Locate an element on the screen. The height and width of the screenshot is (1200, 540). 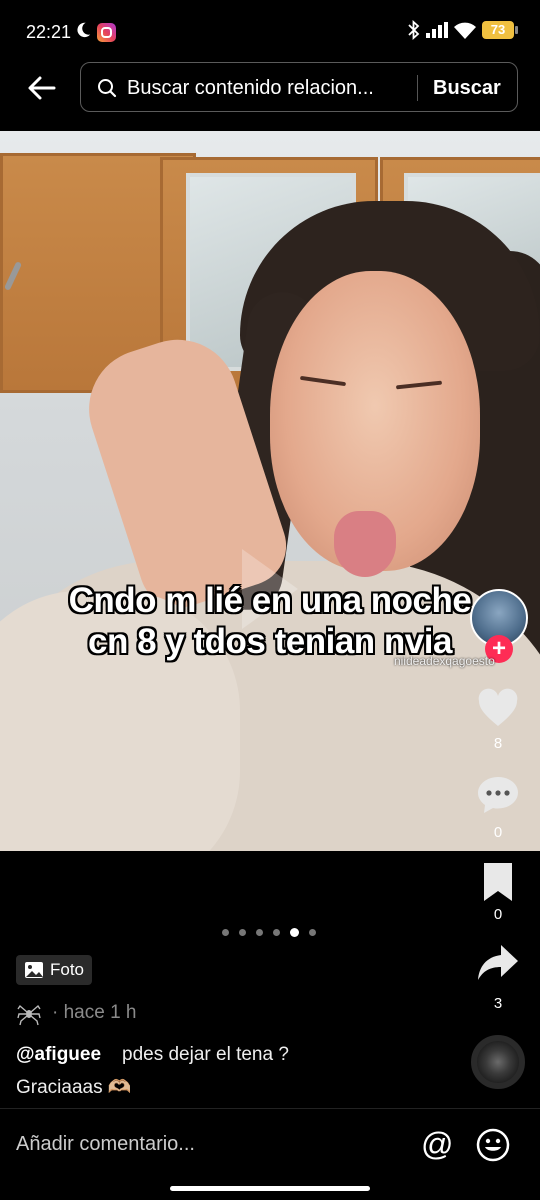
battery-indicator: 73 is located at coordinates (500, 30).